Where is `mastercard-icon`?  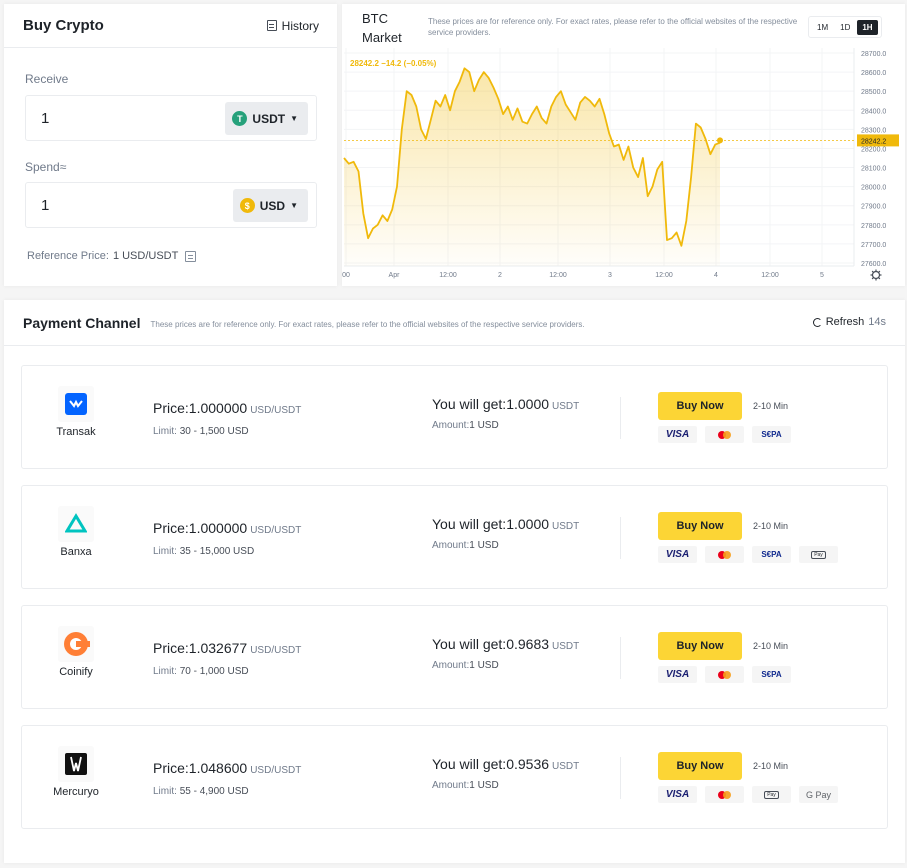 mastercard-icon is located at coordinates (724, 434).